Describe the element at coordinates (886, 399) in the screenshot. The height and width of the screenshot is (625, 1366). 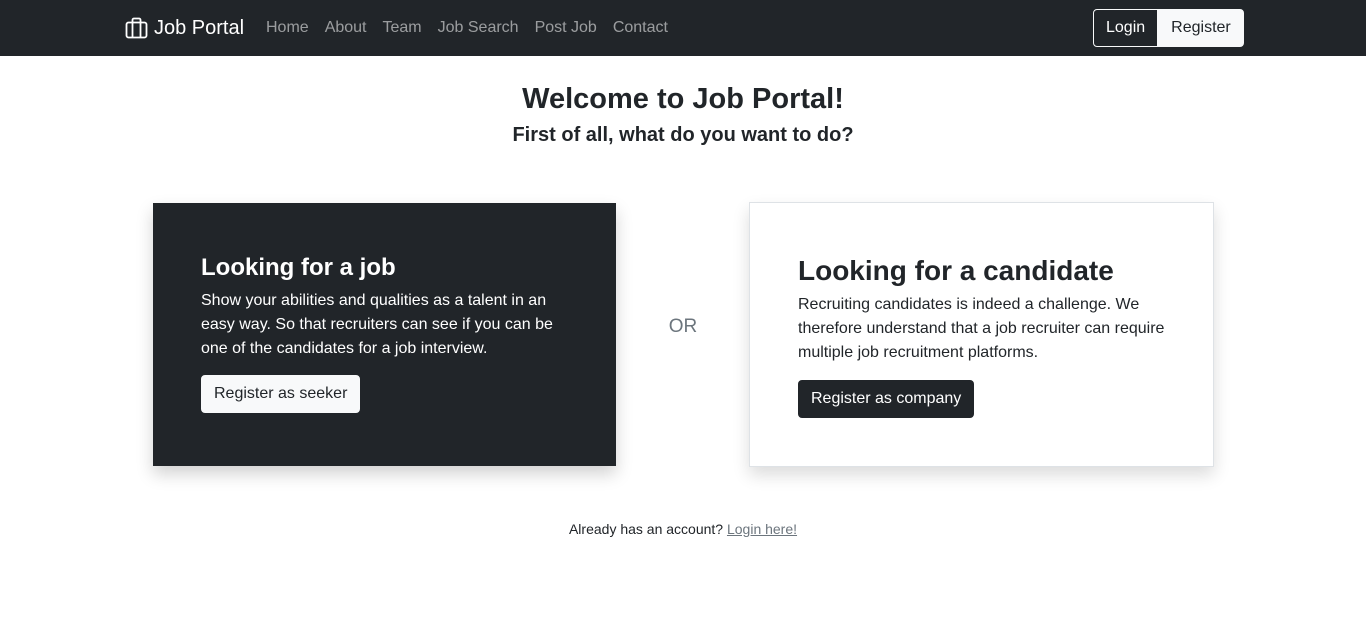
I see `register-as-company-button: Register as company` at that location.